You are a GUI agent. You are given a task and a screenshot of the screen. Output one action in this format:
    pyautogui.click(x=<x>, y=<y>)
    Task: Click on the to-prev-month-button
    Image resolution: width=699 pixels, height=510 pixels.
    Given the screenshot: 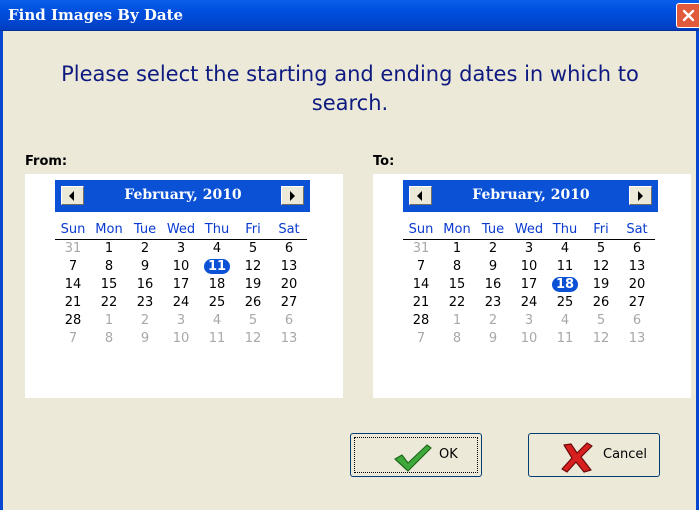 What is the action you would take?
    pyautogui.click(x=420, y=195)
    